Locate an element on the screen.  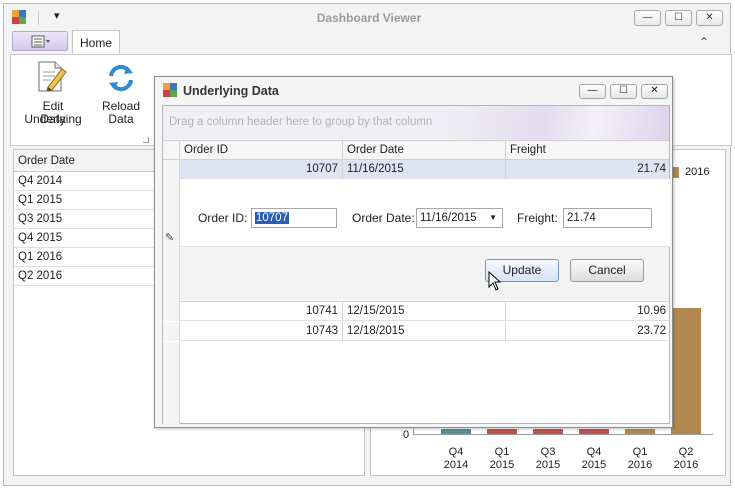
column-header-order-date: Order Date is located at coordinates (424, 150).